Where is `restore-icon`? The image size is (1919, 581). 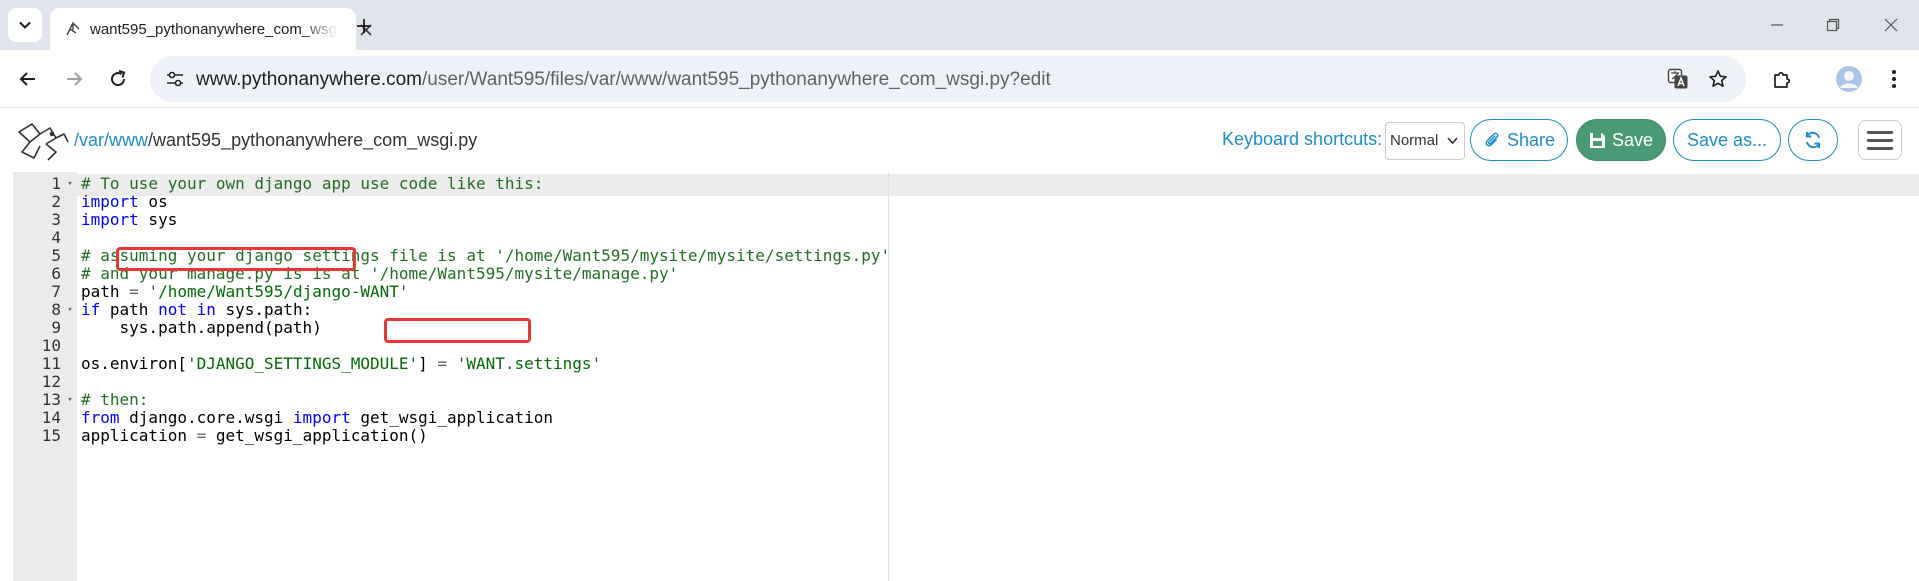
restore-icon is located at coordinates (1833, 25).